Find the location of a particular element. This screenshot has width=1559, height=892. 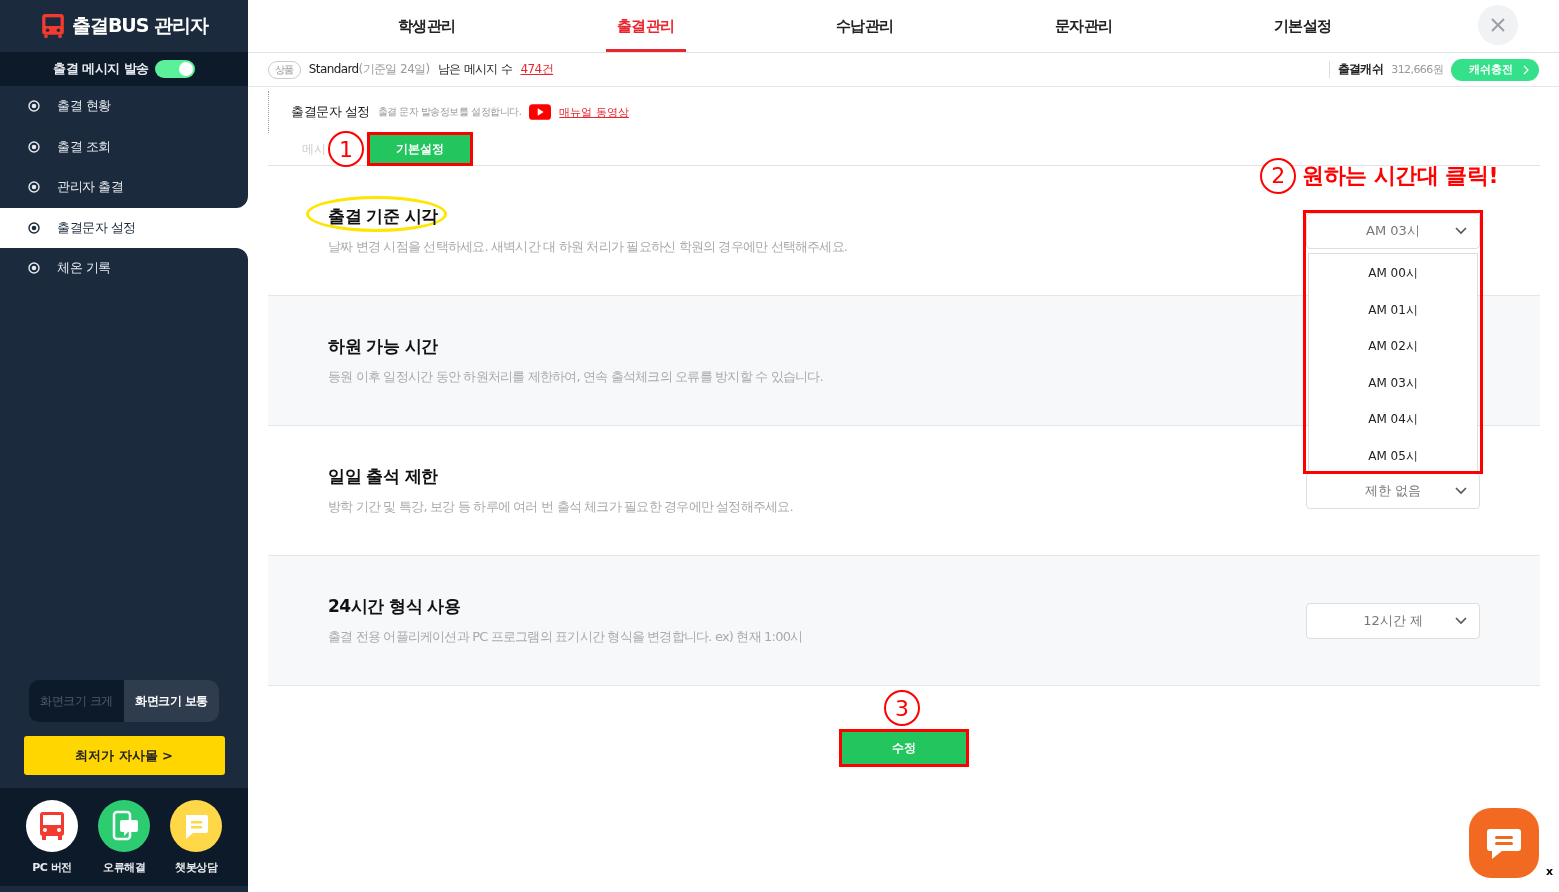

dropdown-select: 제한 없음 is located at coordinates (1393, 490).